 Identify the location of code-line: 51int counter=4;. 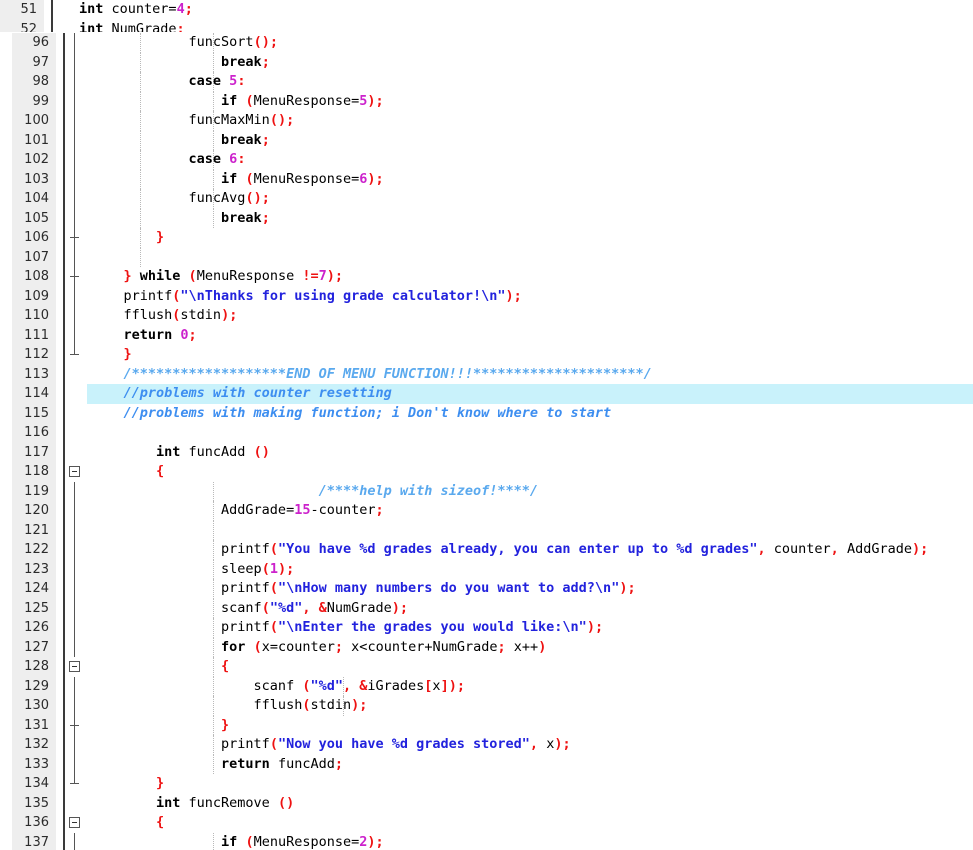
(486, 10).